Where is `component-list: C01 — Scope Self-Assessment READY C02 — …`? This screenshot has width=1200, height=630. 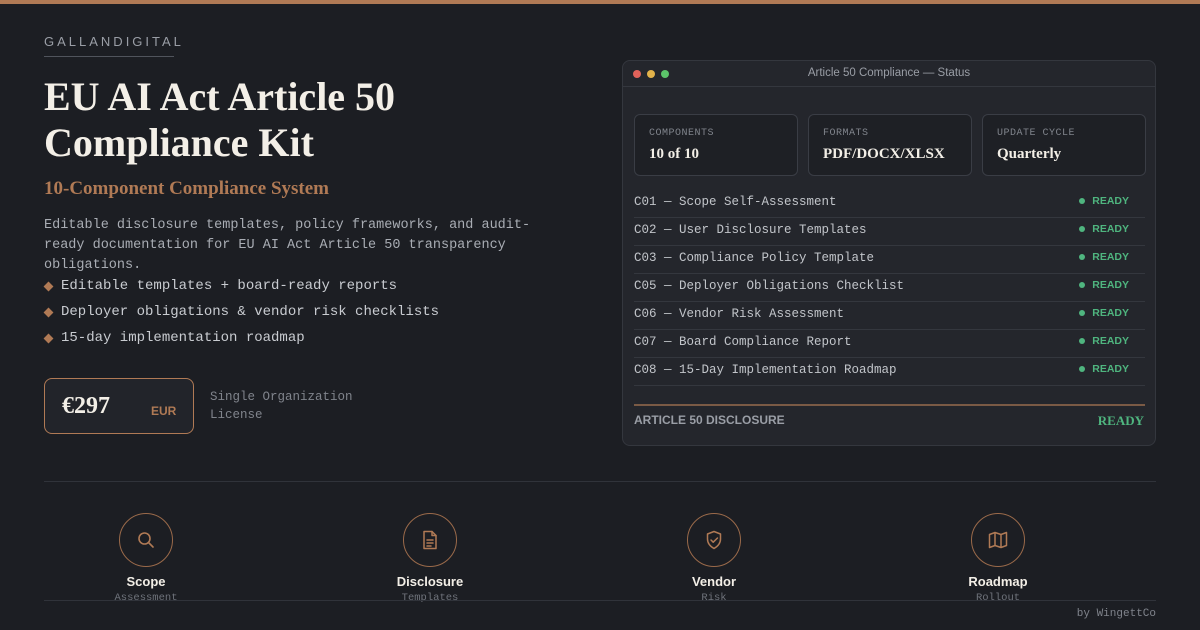 component-list: C01 — Scope Self-Assessment READY C02 — … is located at coordinates (889, 288).